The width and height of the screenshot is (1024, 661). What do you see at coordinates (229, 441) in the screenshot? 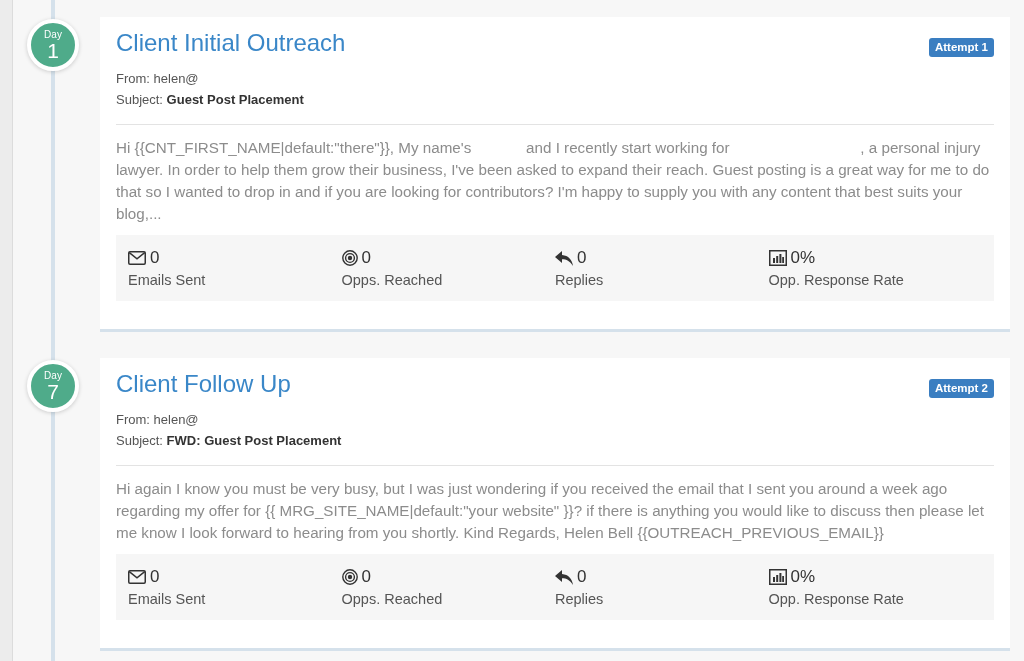
I see `subject-line: Subject: FWD: Guest Post Placement` at bounding box center [229, 441].